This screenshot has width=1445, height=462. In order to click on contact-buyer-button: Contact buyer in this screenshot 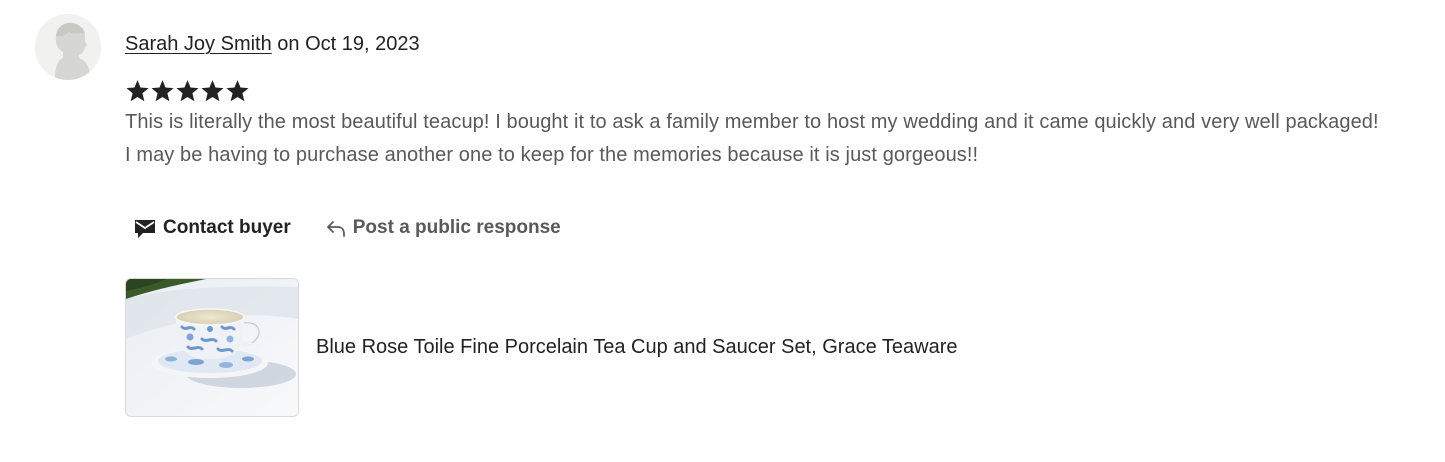, I will do `click(212, 228)`.